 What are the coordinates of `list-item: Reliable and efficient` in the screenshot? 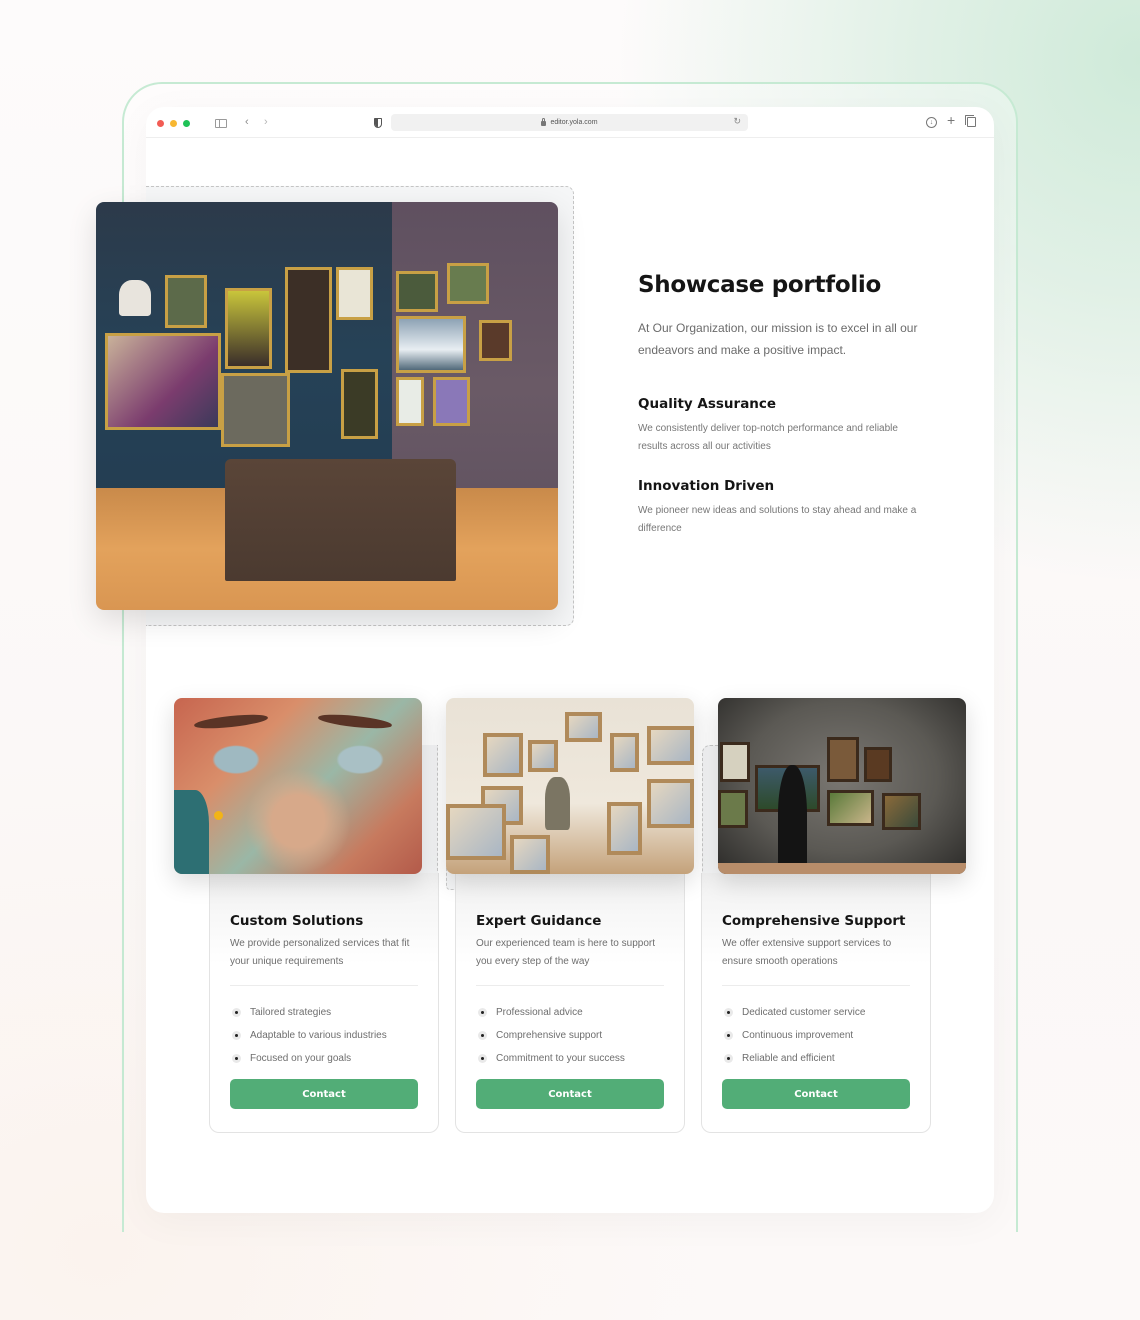 It's located at (794, 1058).